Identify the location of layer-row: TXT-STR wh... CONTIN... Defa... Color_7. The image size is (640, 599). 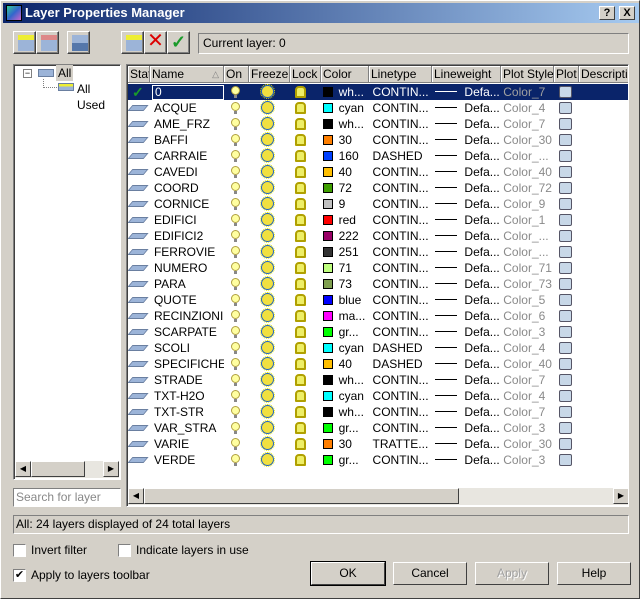
(378, 412).